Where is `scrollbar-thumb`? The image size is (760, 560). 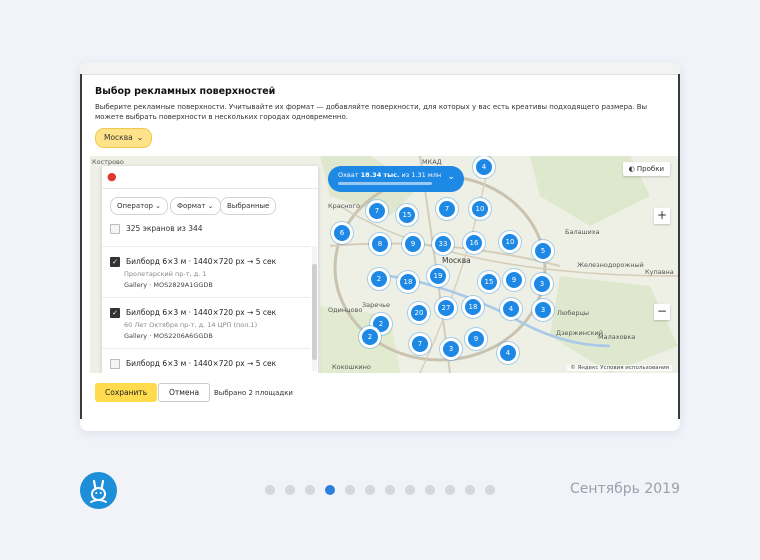
scrollbar-thumb is located at coordinates (314, 312).